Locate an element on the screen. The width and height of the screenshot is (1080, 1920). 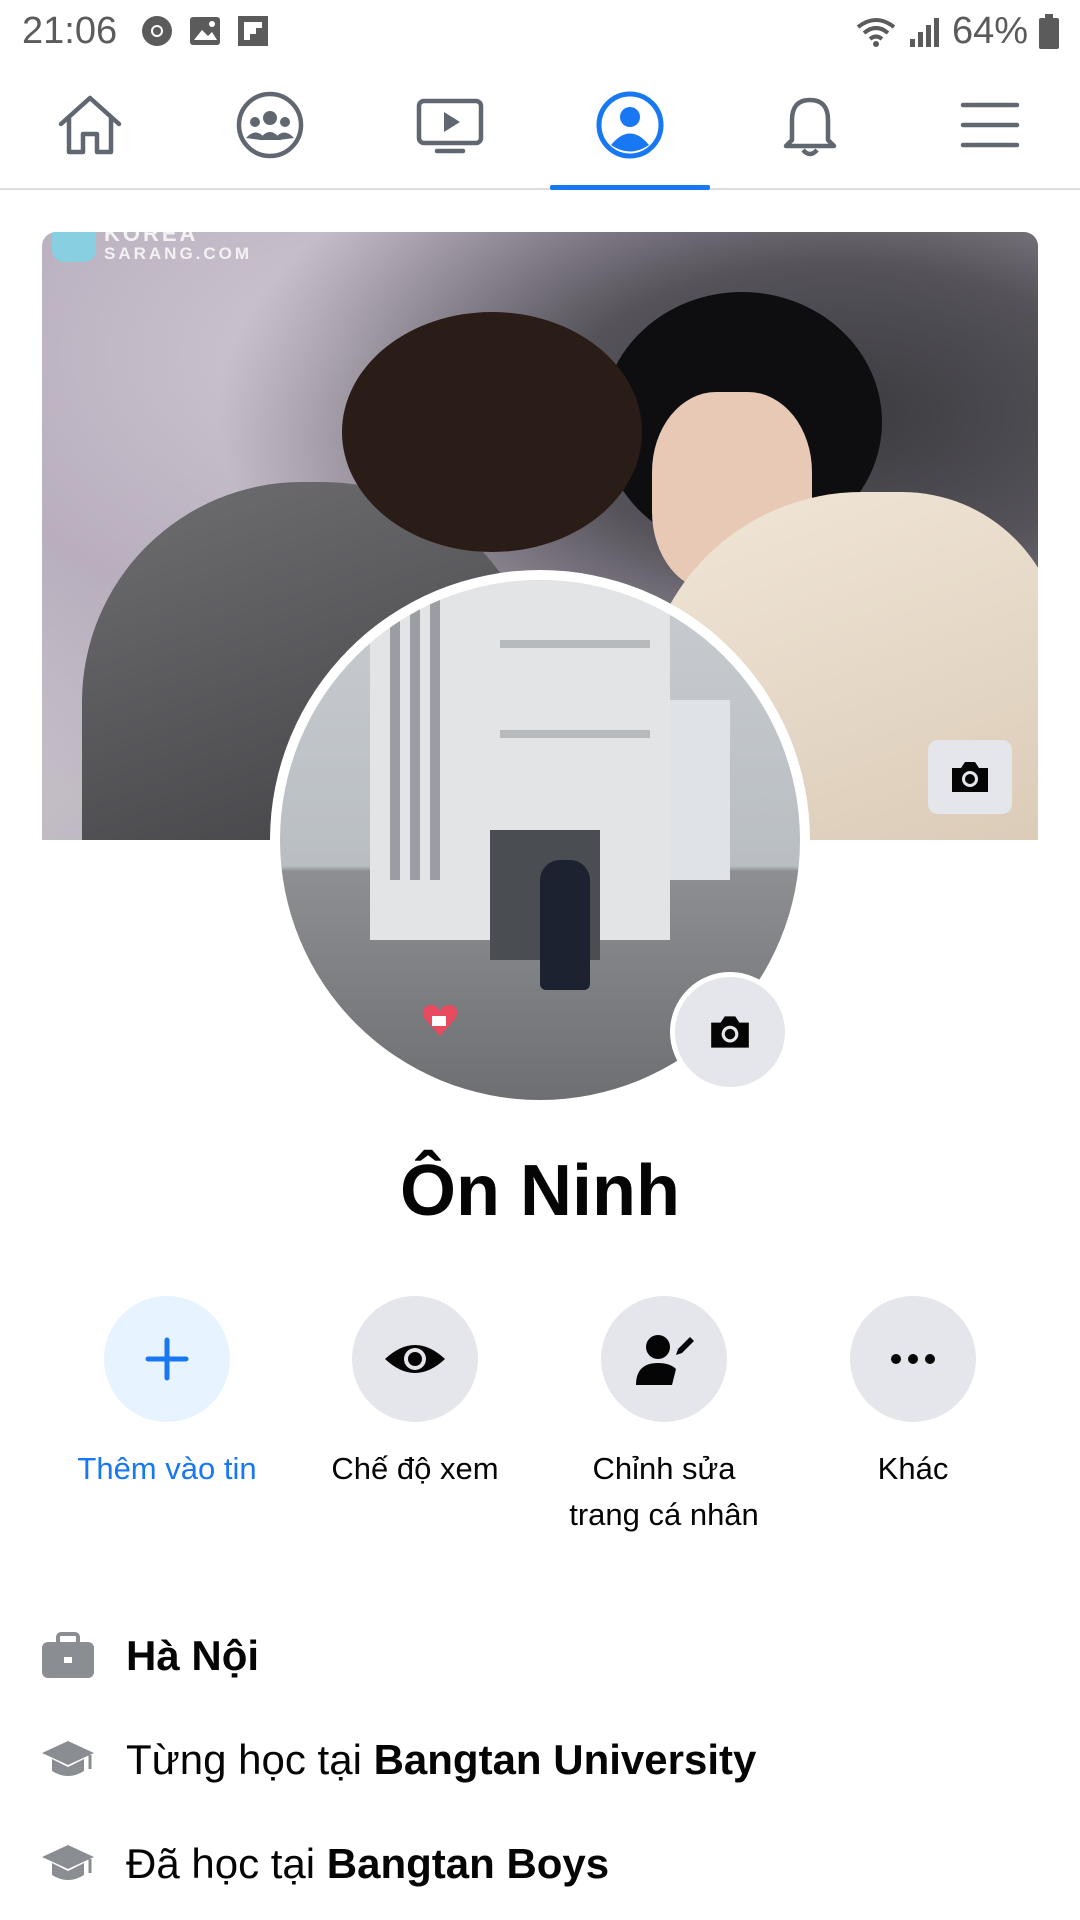
profile-picture-person is located at coordinates (565, 925).